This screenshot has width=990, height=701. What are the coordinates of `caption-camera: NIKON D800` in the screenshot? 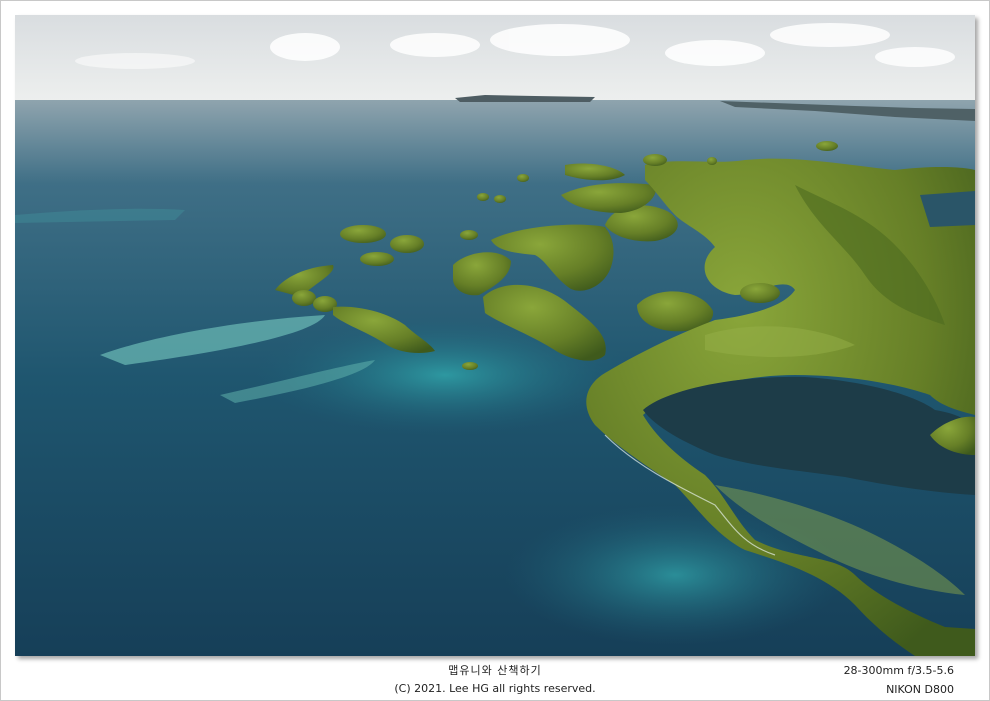 It's located at (920, 689).